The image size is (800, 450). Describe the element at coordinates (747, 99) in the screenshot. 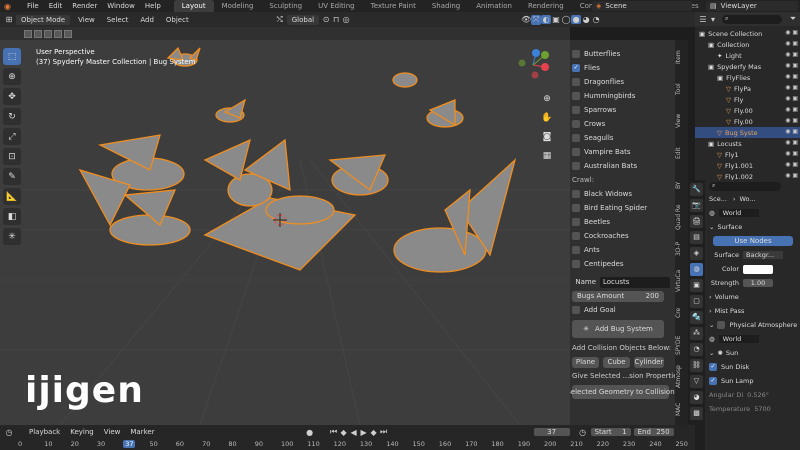

I see `outliner-item: ▽ Fly ◉ ▣` at that location.